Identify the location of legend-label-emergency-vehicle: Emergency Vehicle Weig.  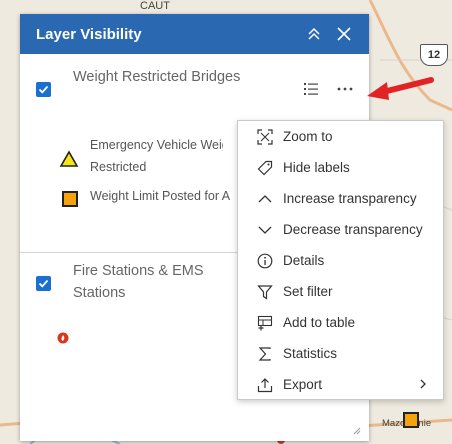
(156, 145).